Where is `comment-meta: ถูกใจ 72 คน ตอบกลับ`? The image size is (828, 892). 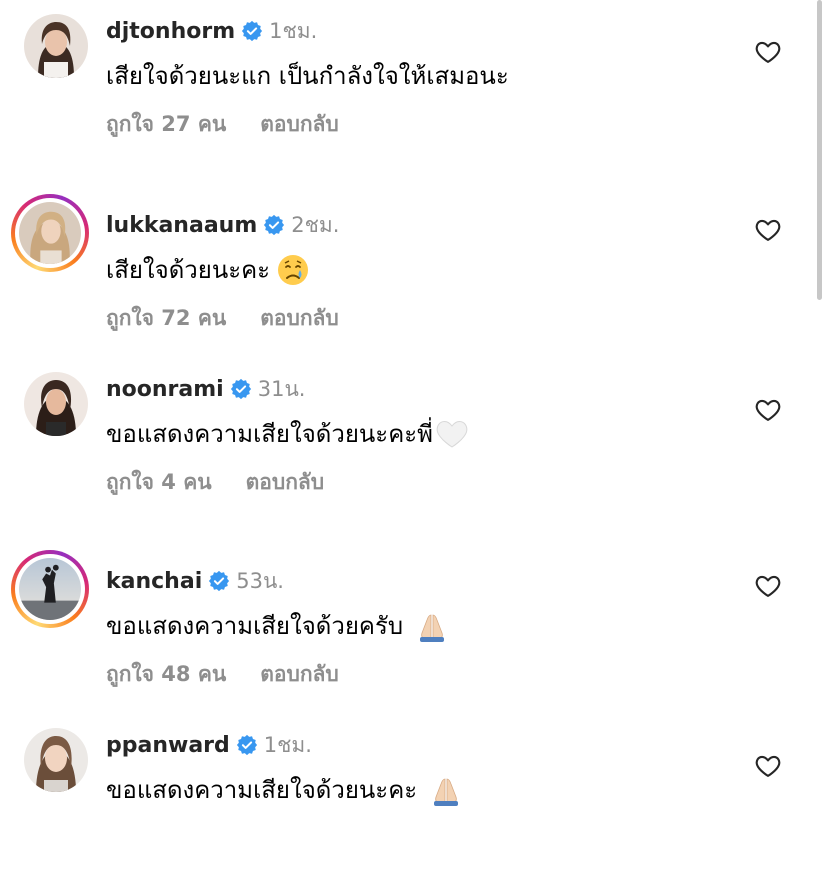
comment-meta: ถูกใจ 72 คน ตอบกลับ is located at coordinates (222, 318).